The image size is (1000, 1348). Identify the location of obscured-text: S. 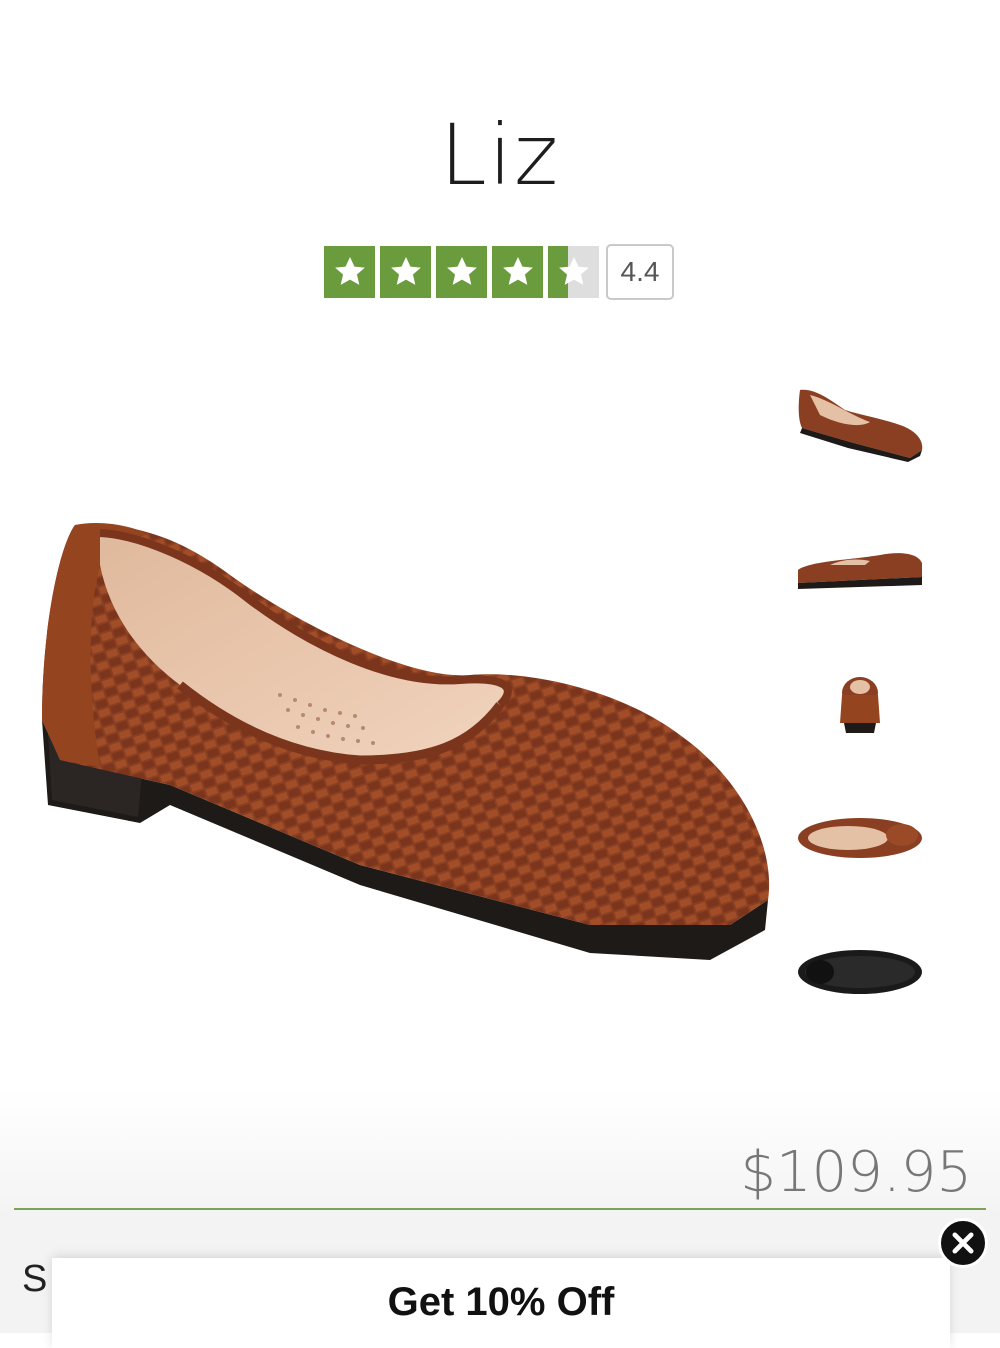
(35, 1279).